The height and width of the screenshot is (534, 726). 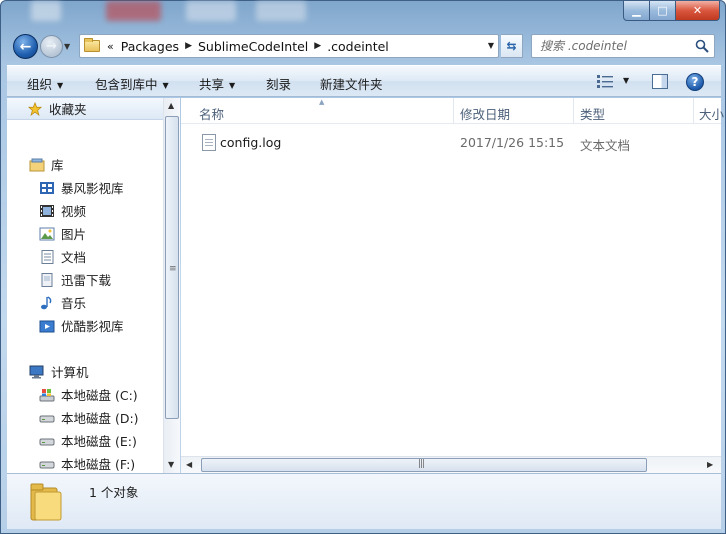 I want to click on sidebar-item-drive-e: 本地磁盘 (E:), so click(x=88, y=440).